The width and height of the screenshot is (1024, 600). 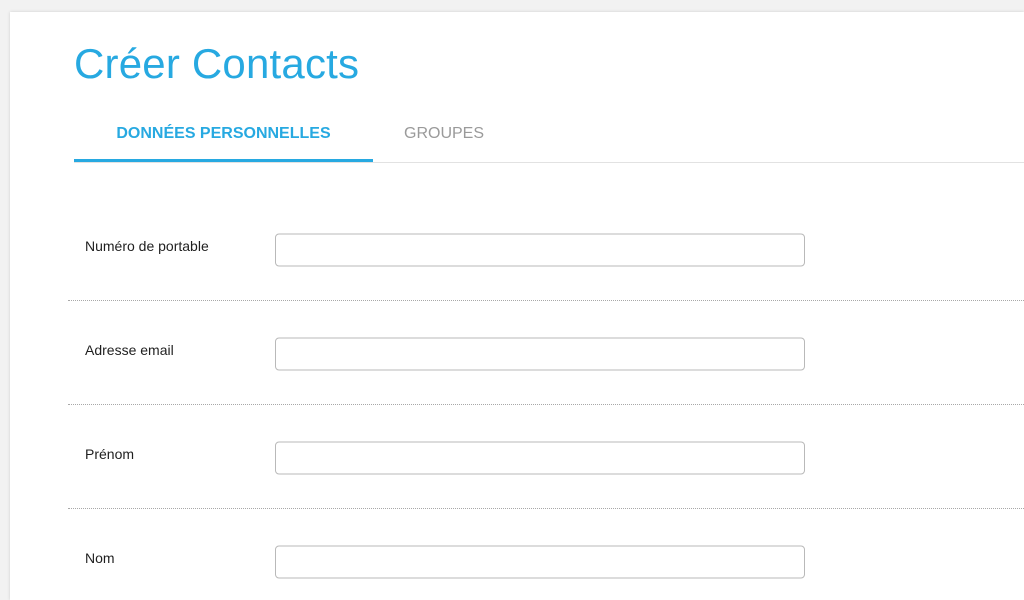 What do you see at coordinates (540, 562) in the screenshot?
I see `last-name-input` at bounding box center [540, 562].